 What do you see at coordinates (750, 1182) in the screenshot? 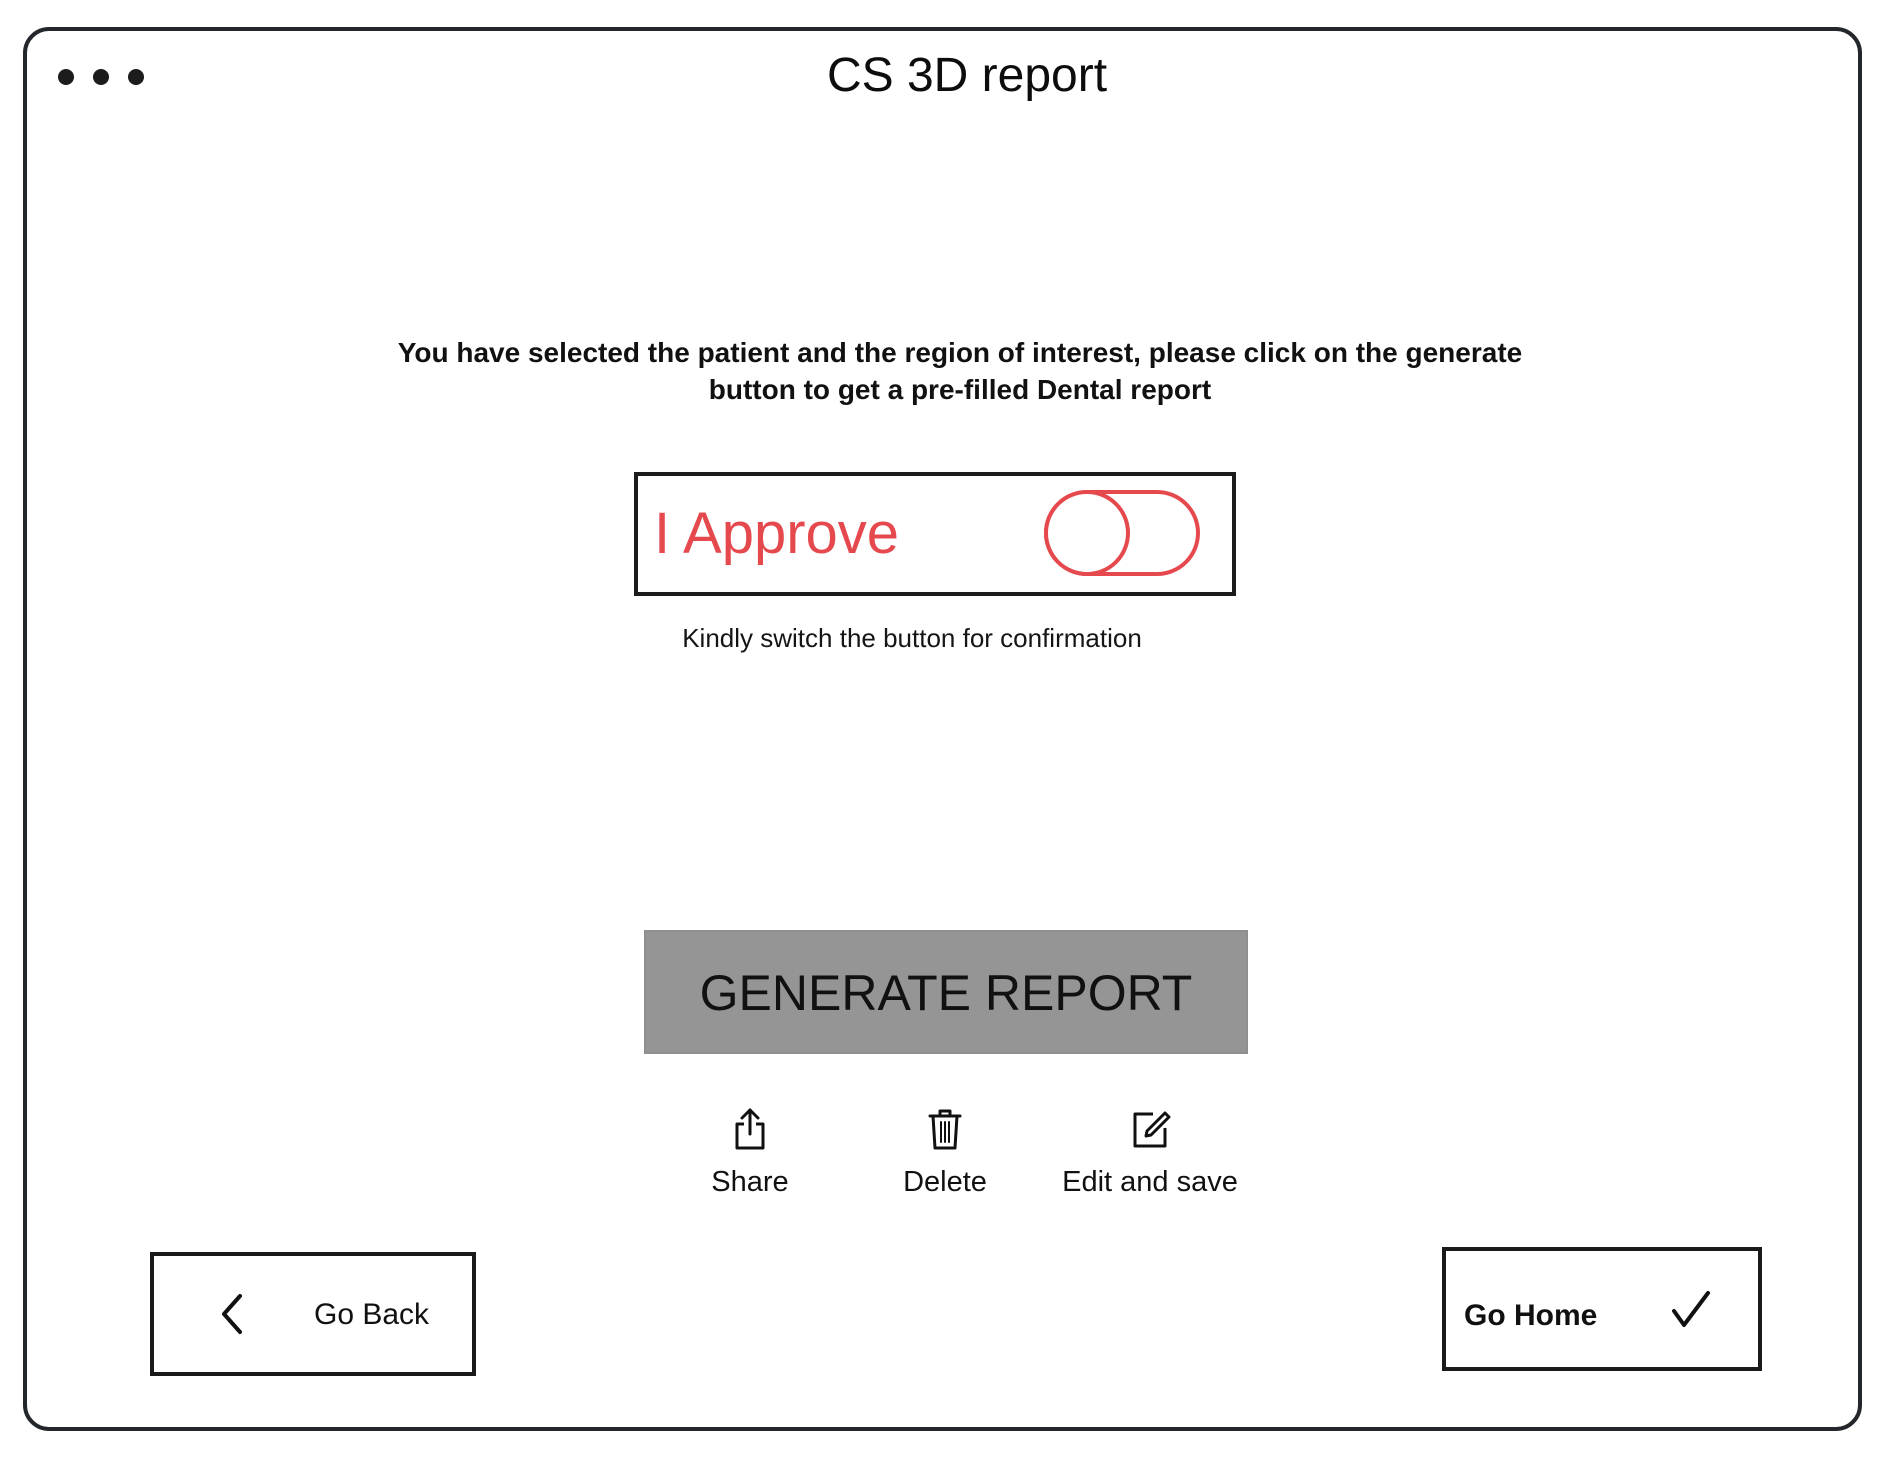
I see `share-label: Share` at bounding box center [750, 1182].